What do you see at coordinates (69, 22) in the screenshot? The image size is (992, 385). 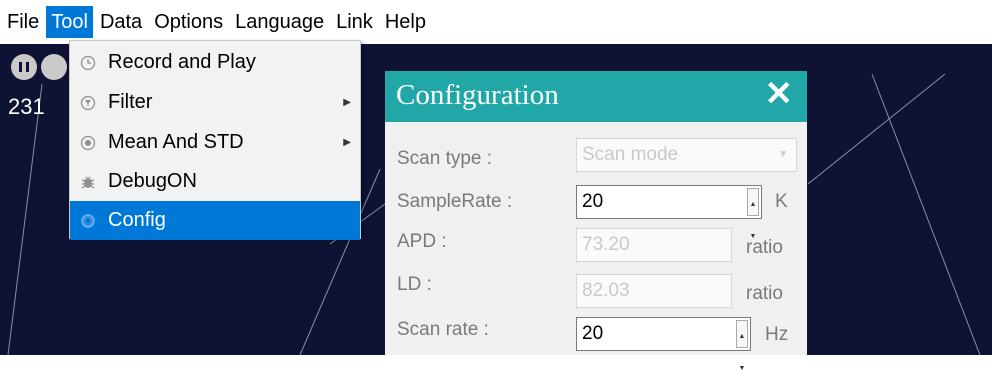 I see `menu-tool: Tool` at bounding box center [69, 22].